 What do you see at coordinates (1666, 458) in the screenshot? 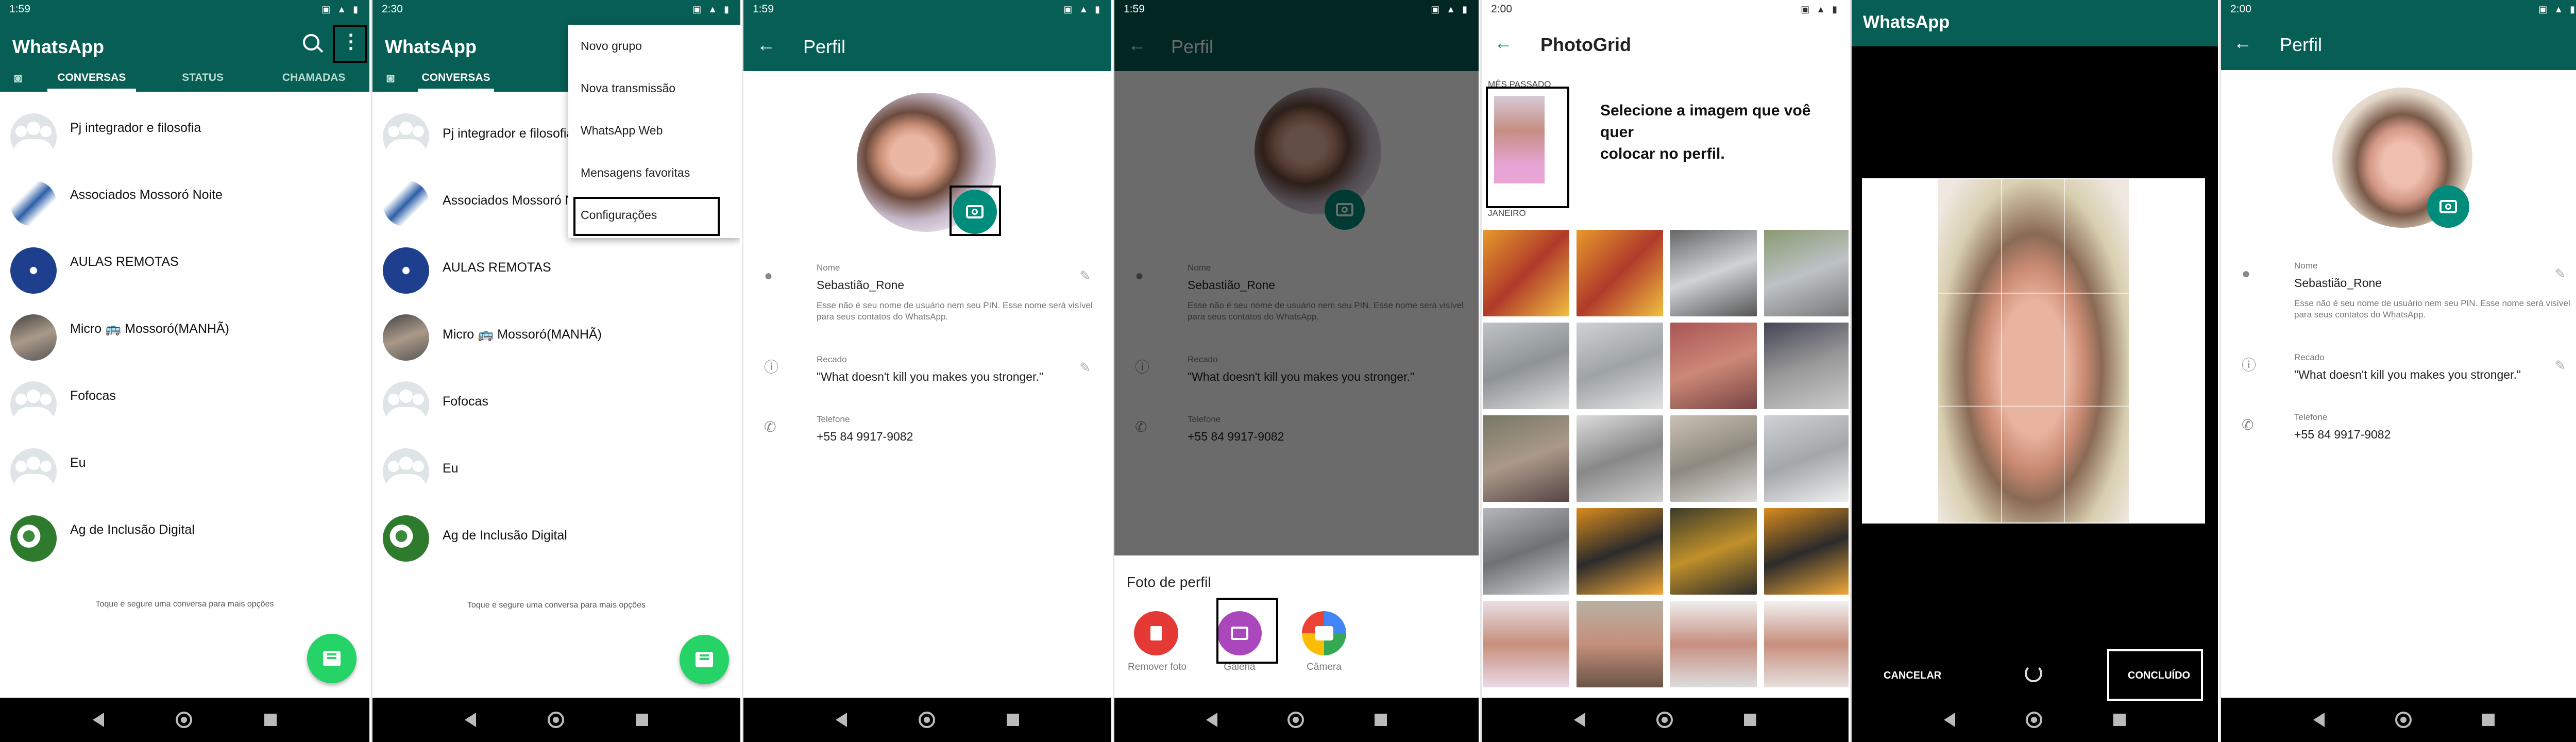
I see `photo-grid` at bounding box center [1666, 458].